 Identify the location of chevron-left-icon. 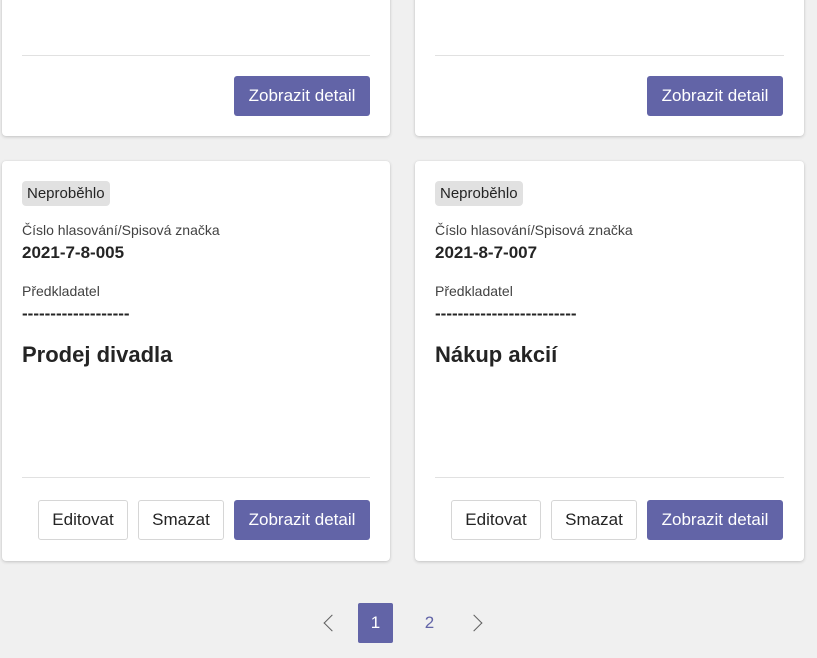
(332, 623).